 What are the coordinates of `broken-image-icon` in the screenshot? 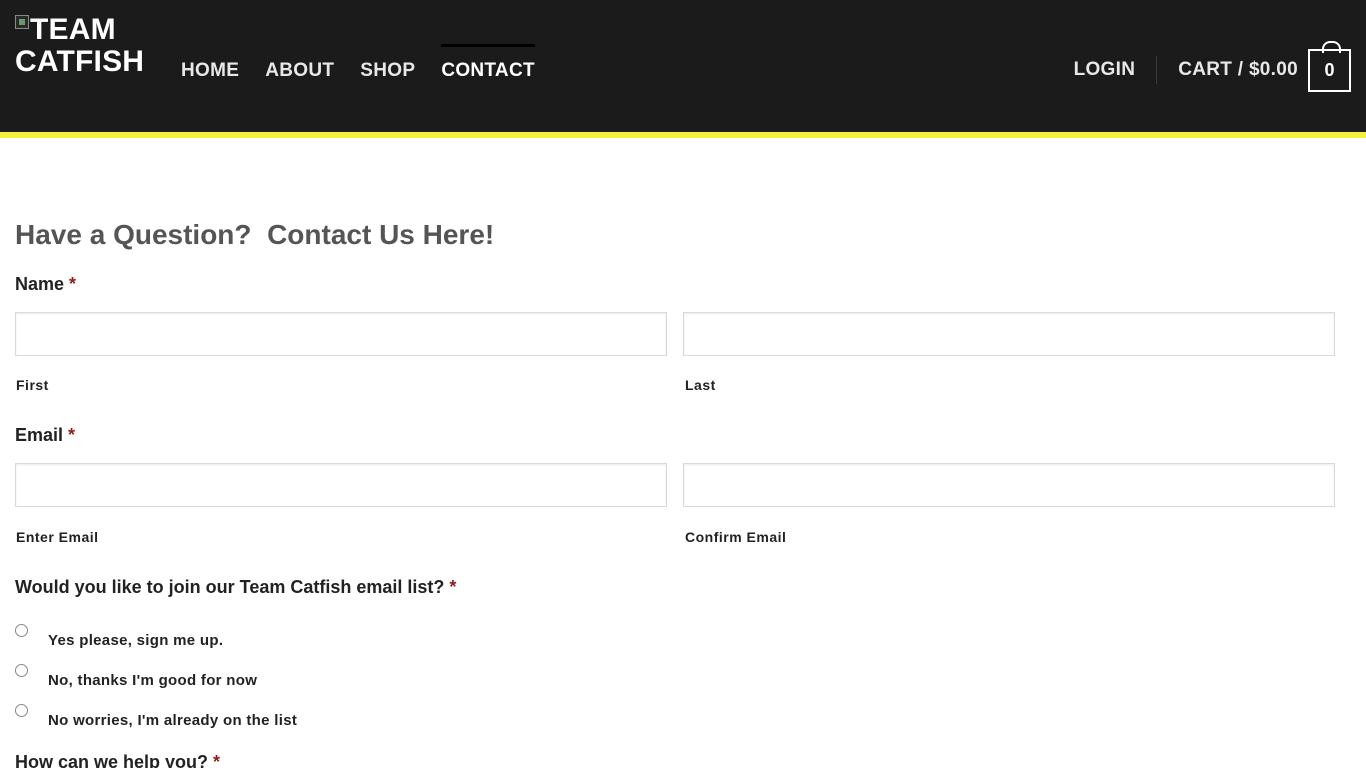 It's located at (22, 22).